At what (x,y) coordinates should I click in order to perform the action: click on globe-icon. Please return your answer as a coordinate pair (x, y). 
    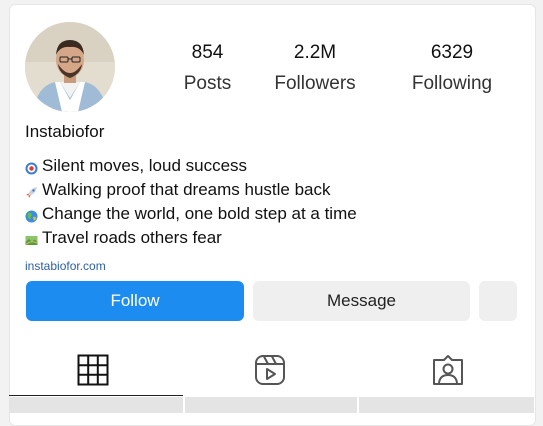
    Looking at the image, I should click on (31, 215).